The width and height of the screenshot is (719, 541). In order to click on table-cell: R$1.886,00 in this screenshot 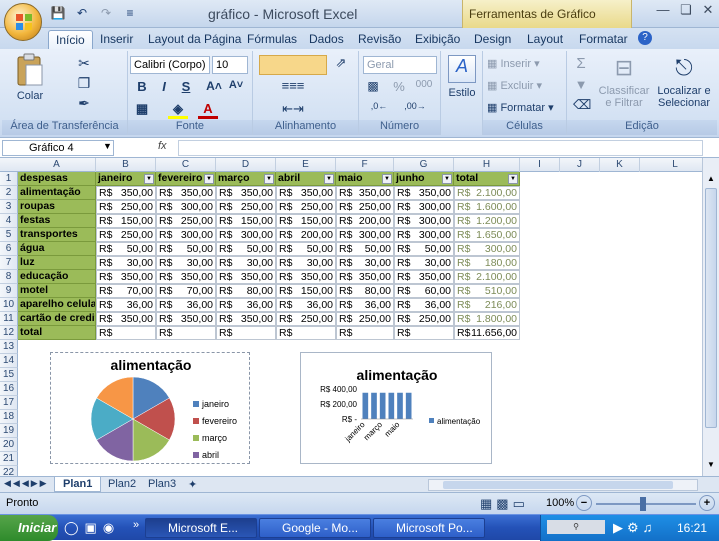, I will do `click(126, 333)`.